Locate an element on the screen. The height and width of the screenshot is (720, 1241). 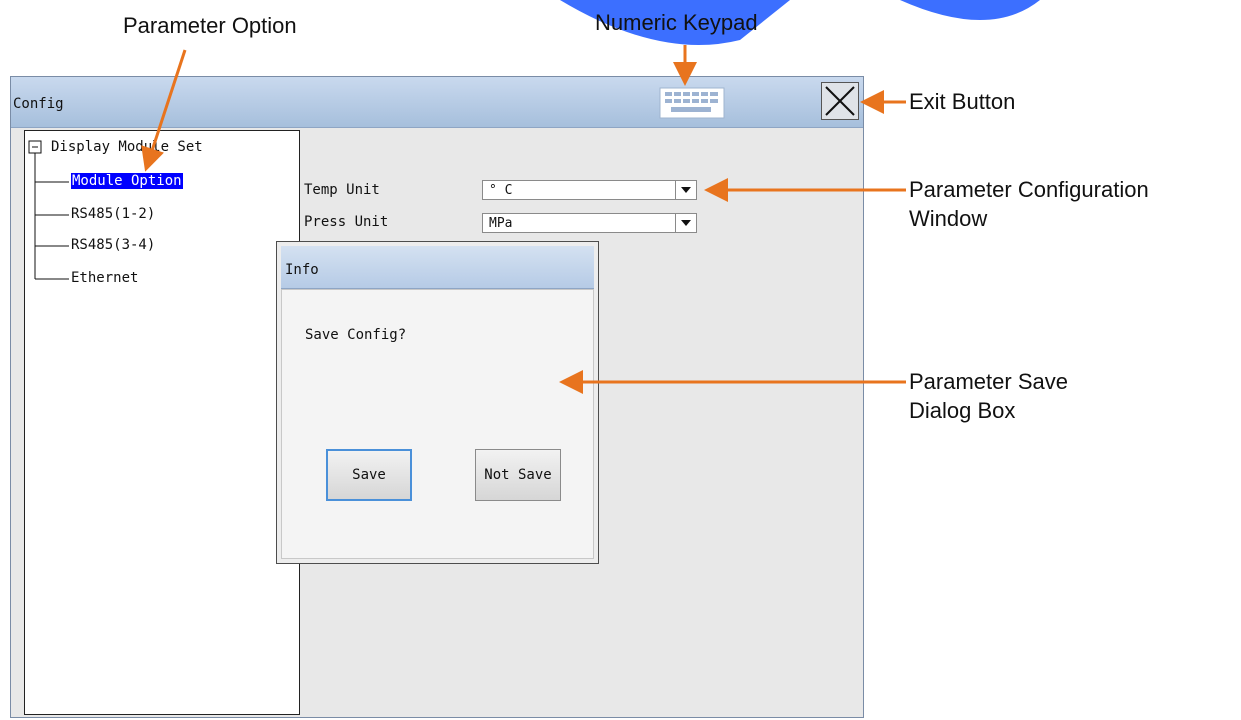
callout-exit-button: Exit Button is located at coordinates (962, 101).